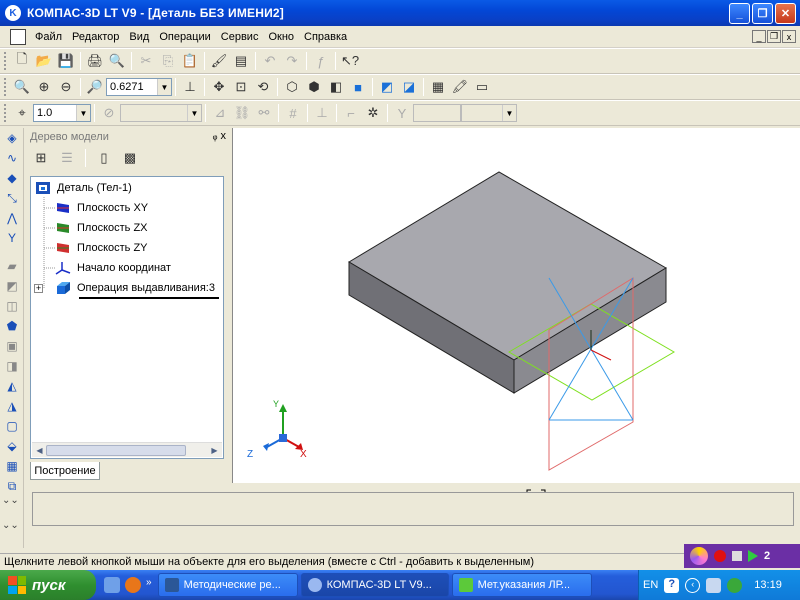 Image resolution: width=800 pixels, height=600 pixels. I want to click on library-icon: ▦, so click(438, 87).